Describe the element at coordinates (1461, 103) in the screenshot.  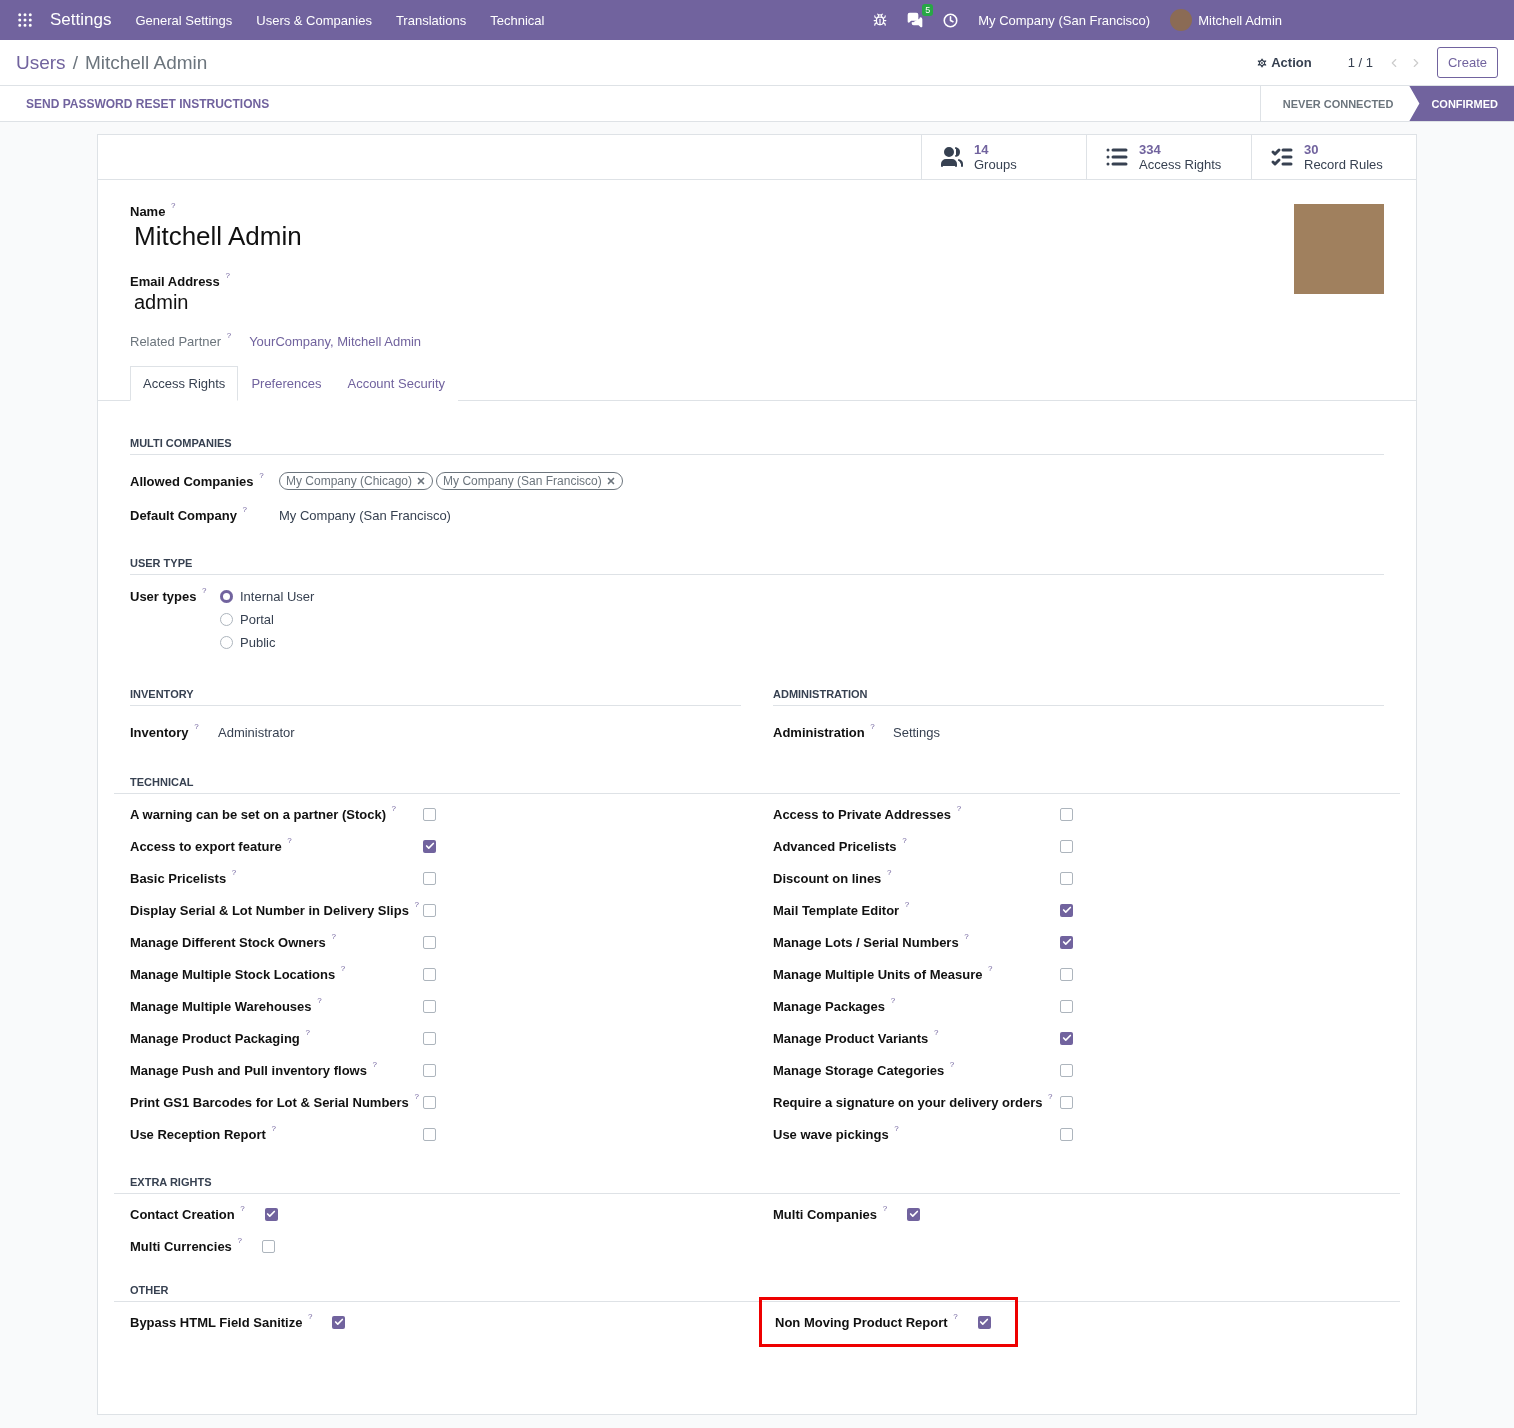
I see `status-step: CONFIRMED` at that location.